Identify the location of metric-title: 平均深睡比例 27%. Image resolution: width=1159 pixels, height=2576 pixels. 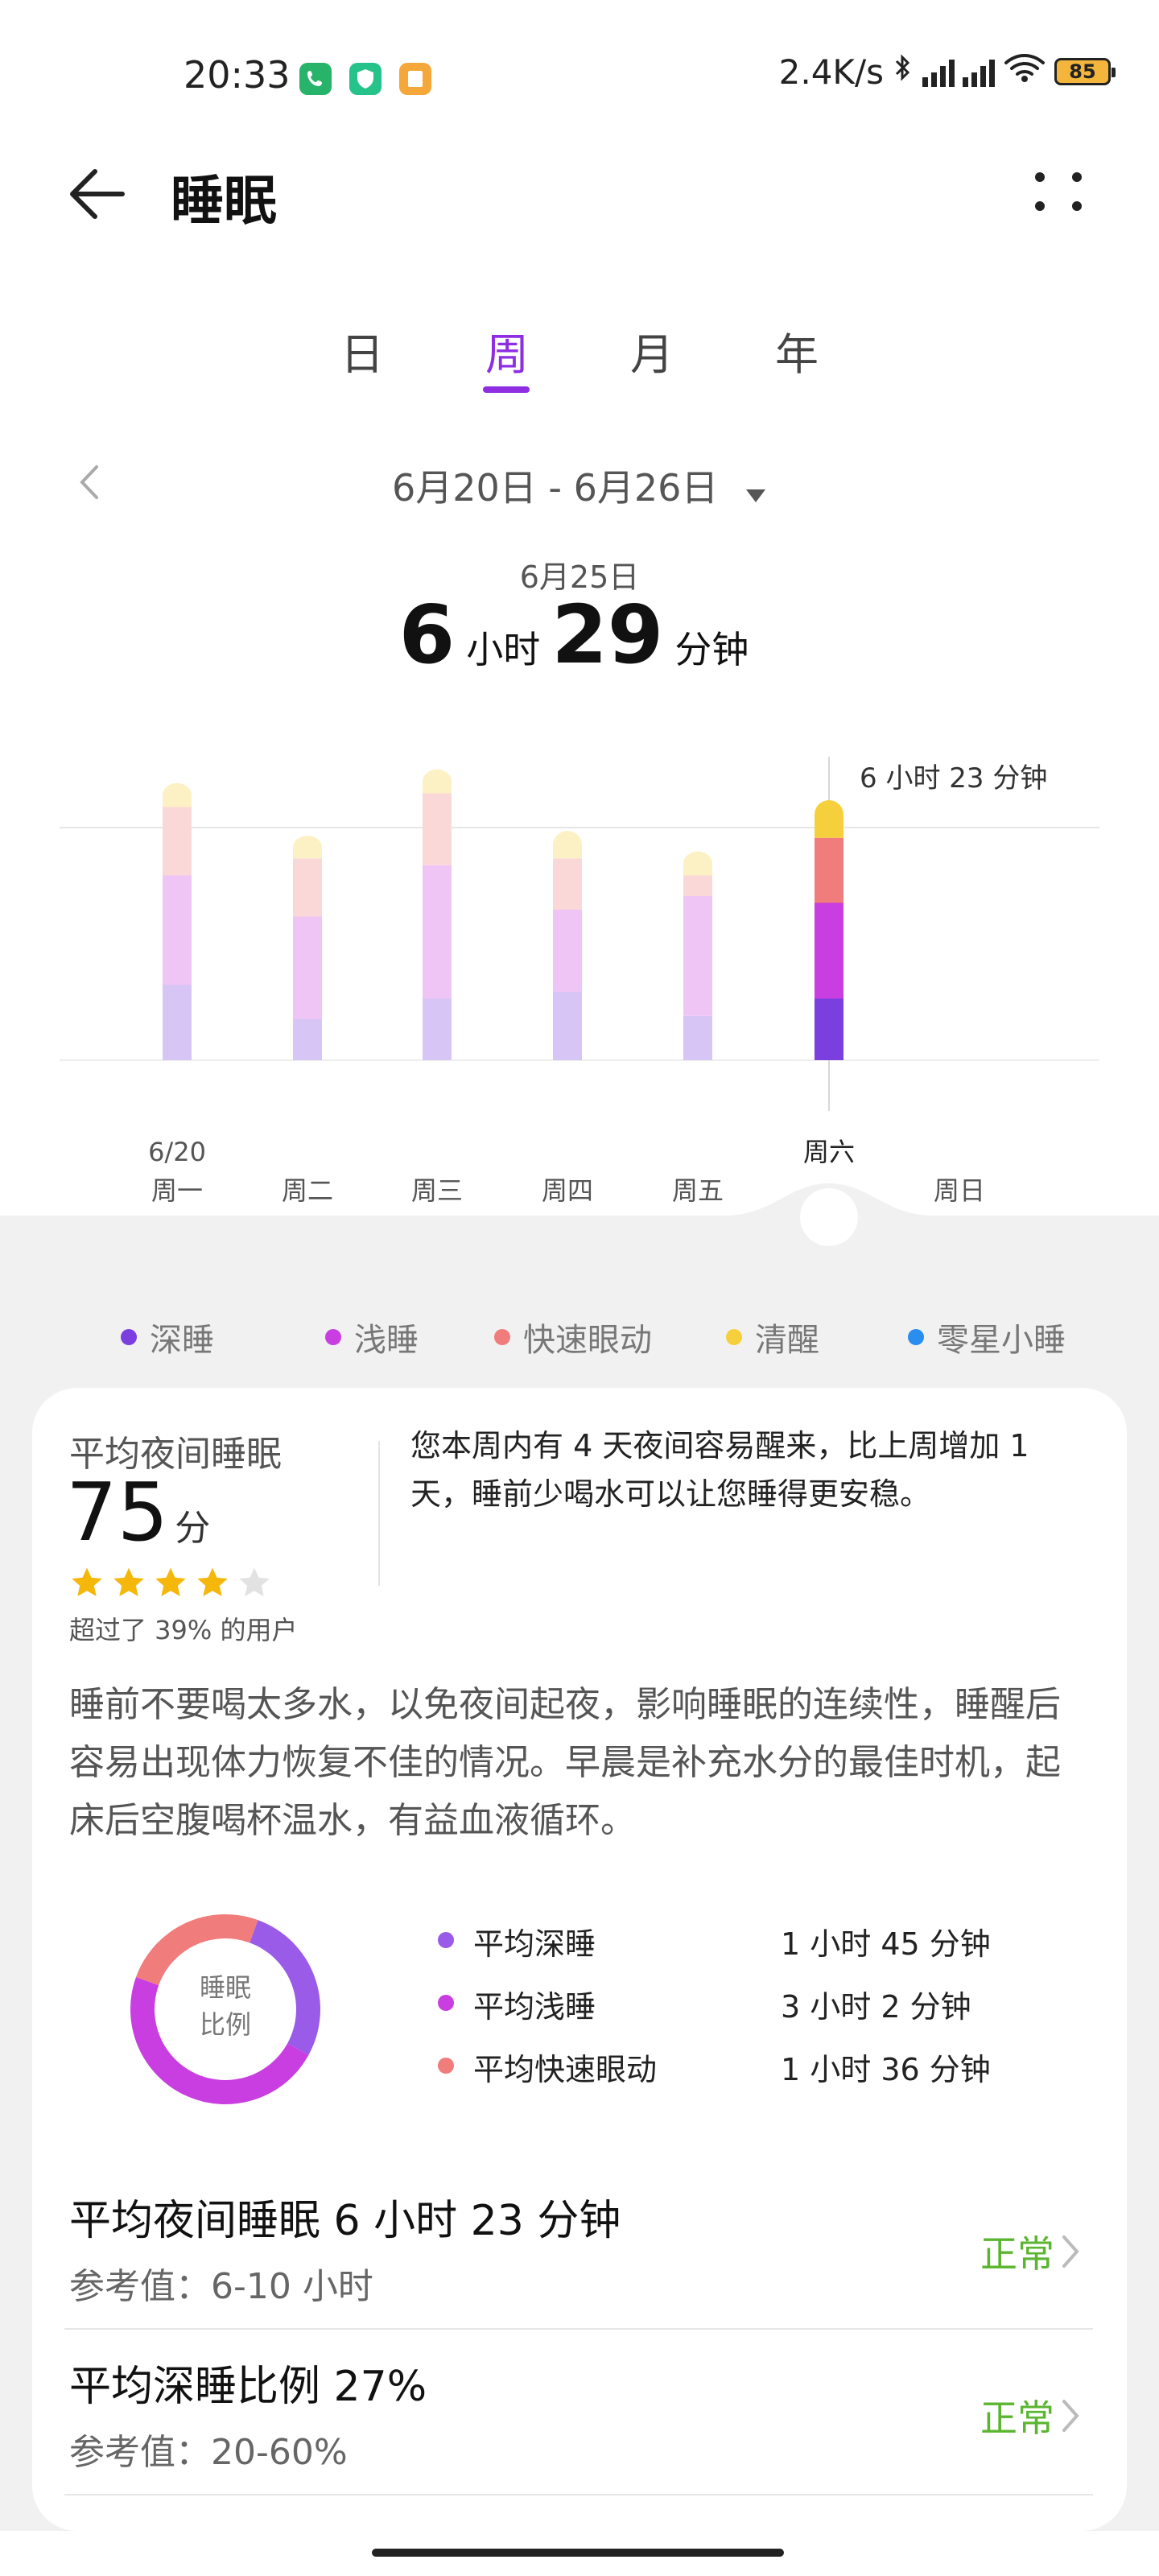
(248, 2387).